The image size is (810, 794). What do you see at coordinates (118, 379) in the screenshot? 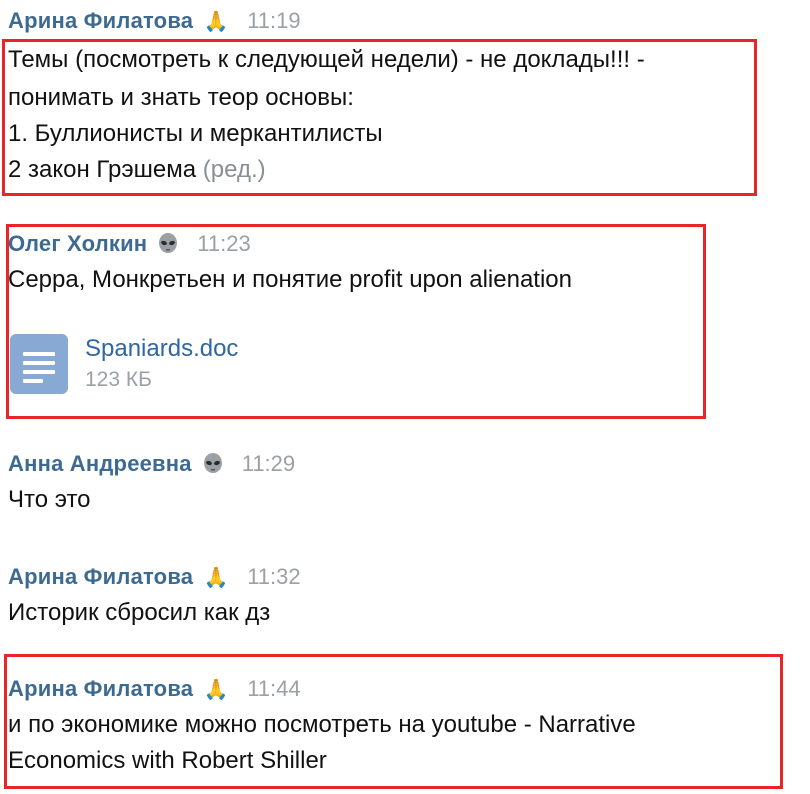
I see `file-size: 123 КБ` at bounding box center [118, 379].